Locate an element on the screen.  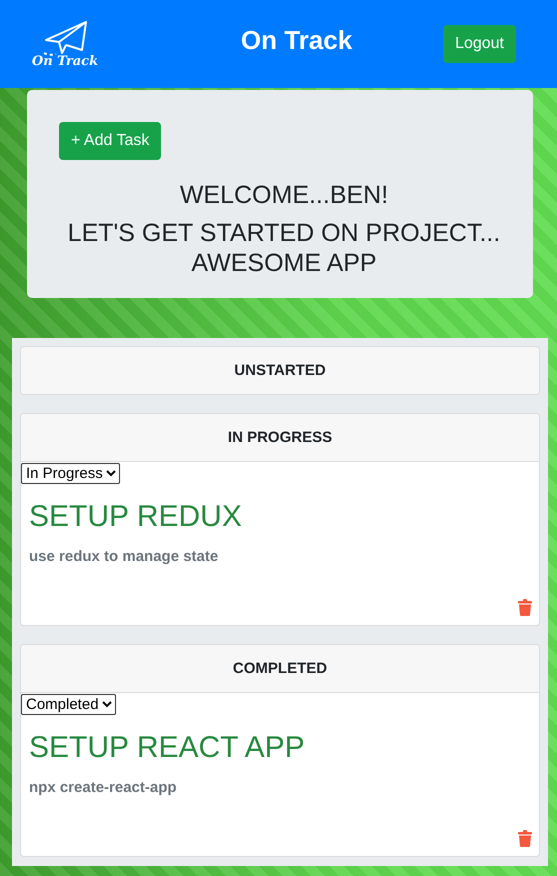
task-title: SETUP REDUX is located at coordinates (136, 517).